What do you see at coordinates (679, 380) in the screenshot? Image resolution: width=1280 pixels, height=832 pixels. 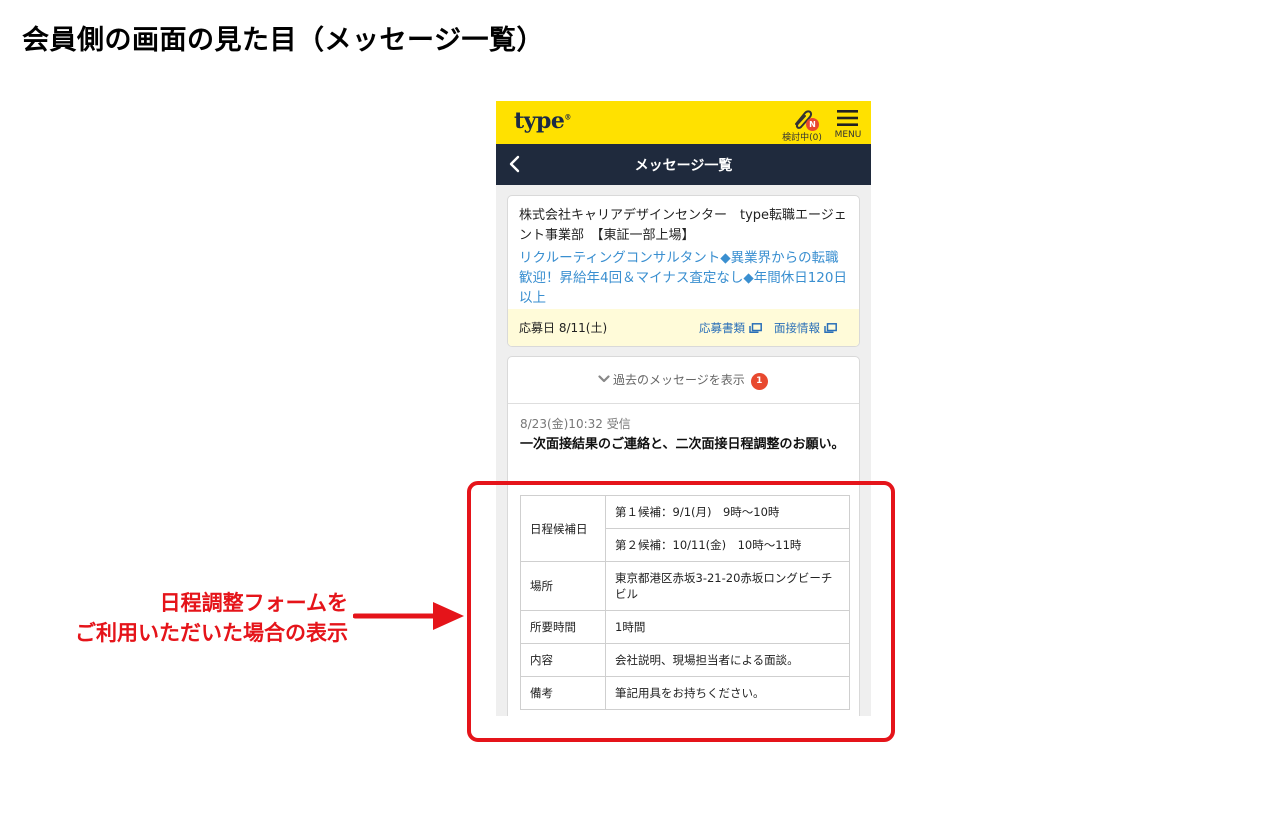 I see `past-messages-label: 過去のメッセージを表示` at bounding box center [679, 380].